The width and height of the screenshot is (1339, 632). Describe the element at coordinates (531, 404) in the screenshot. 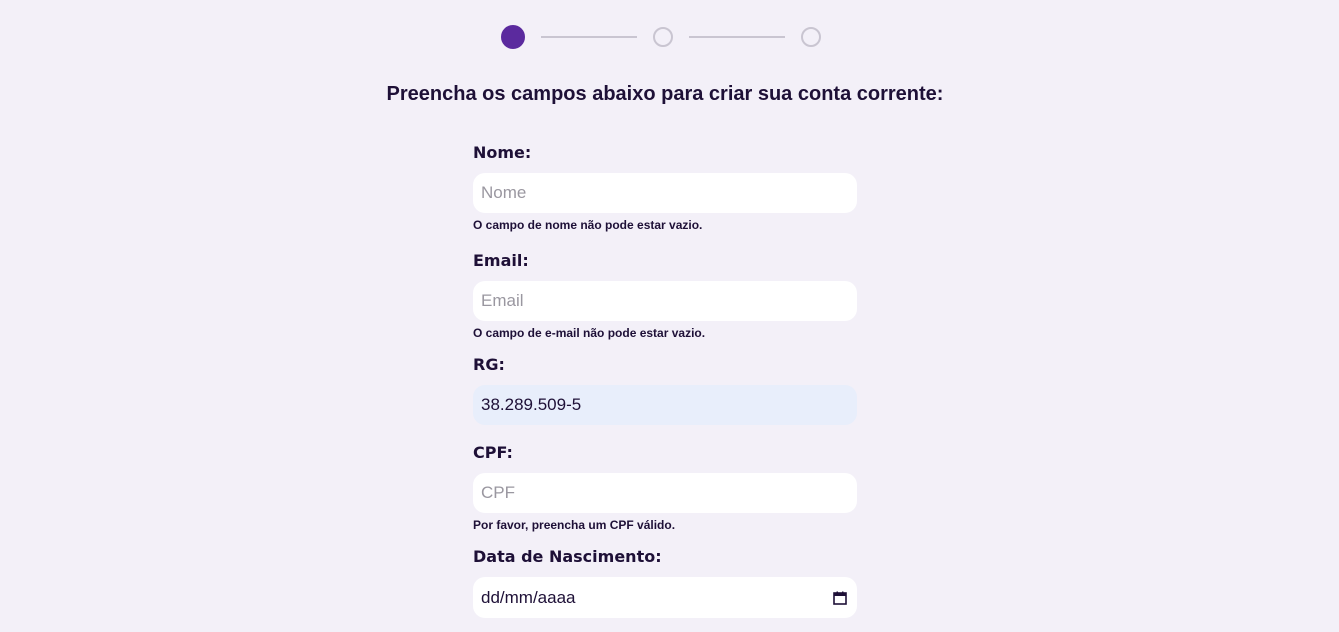

I see `rg-value: 38.289.509-5` at that location.